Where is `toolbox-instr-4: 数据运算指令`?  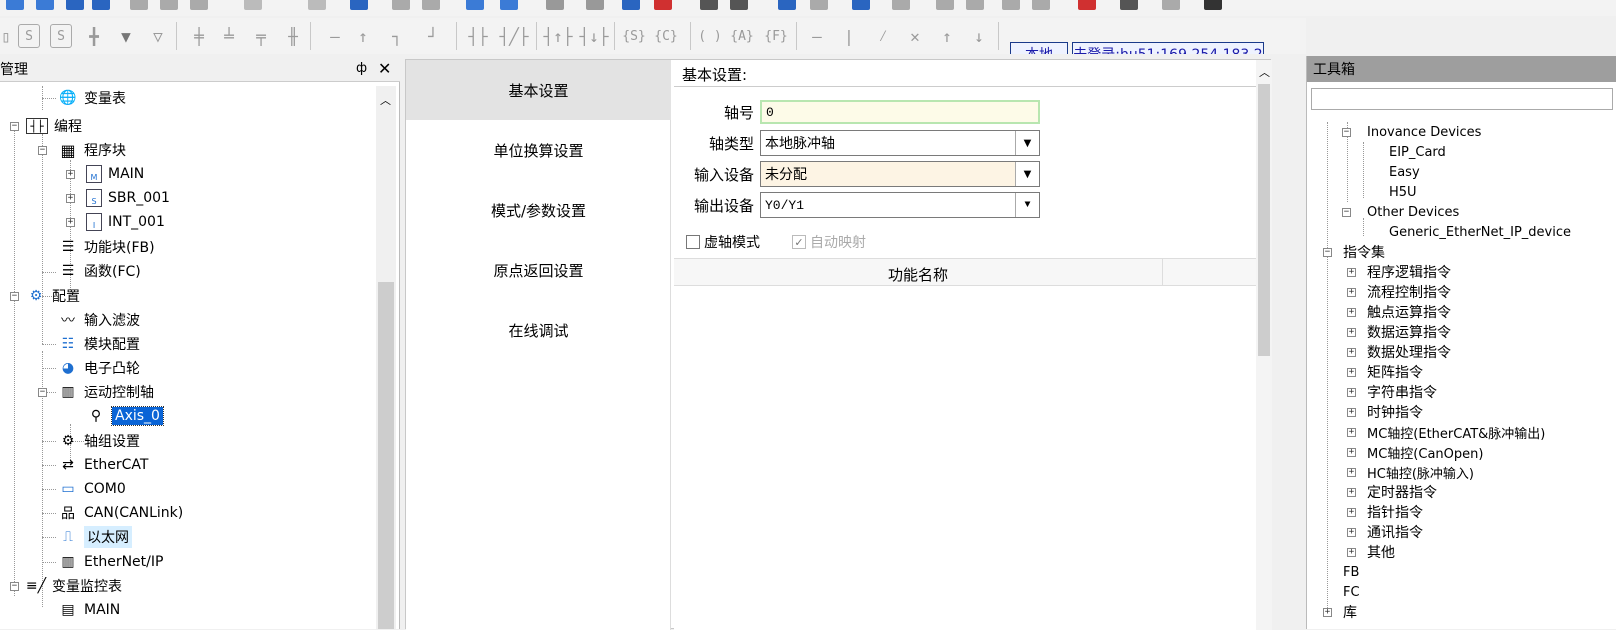 toolbox-instr-4: 数据运算指令 is located at coordinates (1409, 332).